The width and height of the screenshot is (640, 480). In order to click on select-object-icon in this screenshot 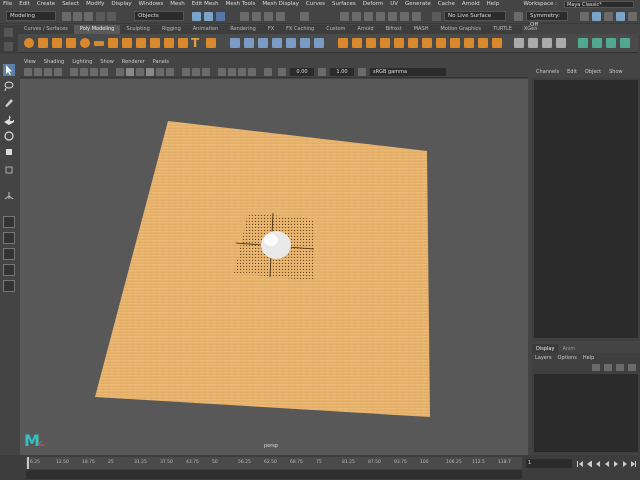, I will do `click(208, 16)`.